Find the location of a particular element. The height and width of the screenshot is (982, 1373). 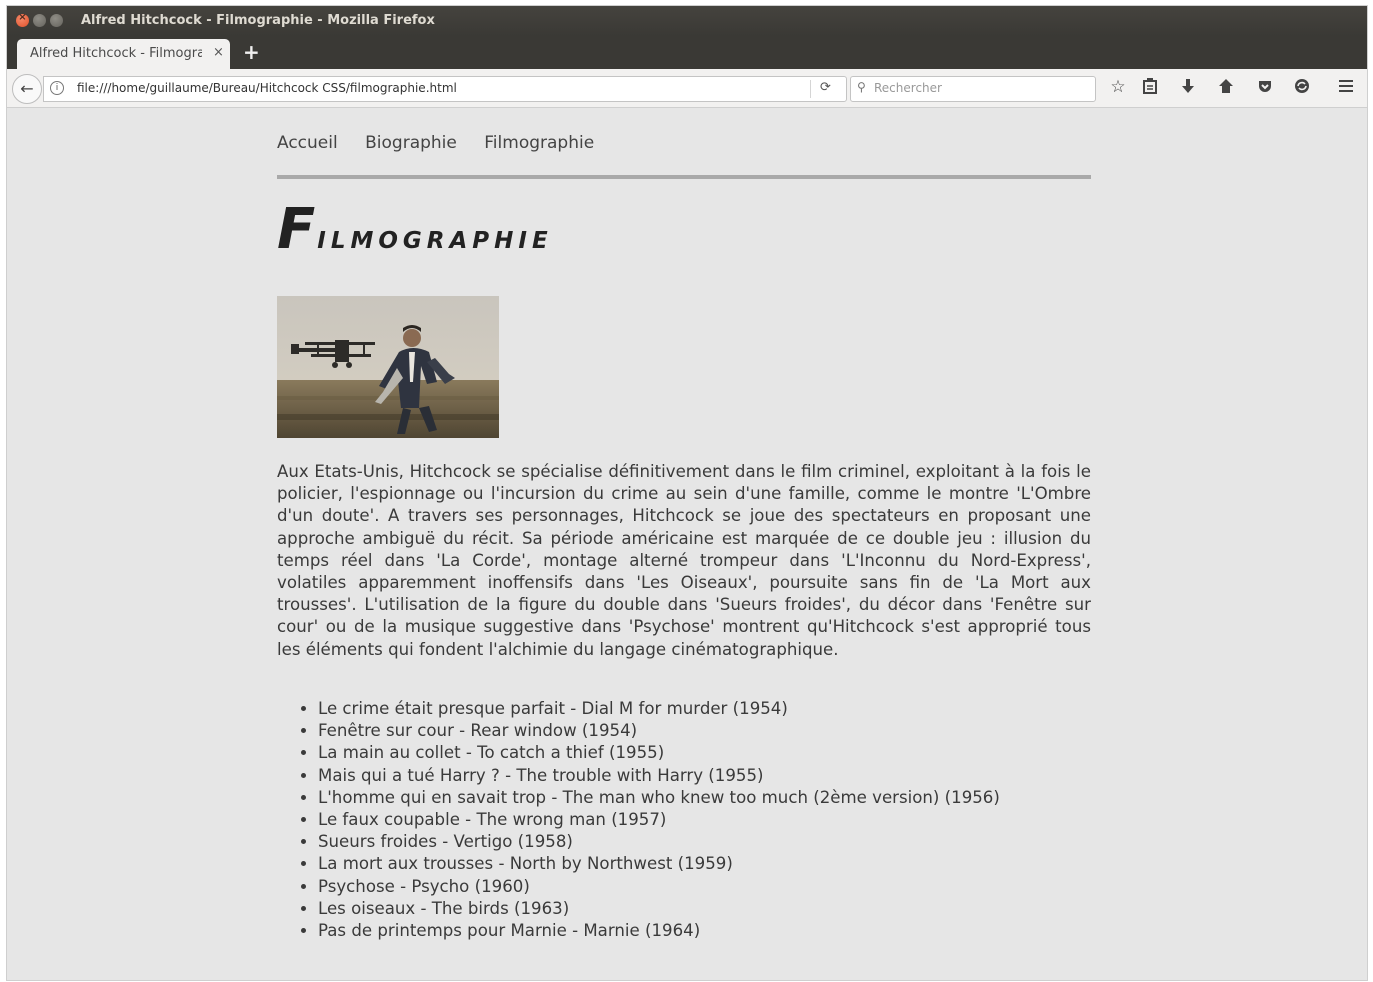

page-title-initial: F is located at coordinates (297, 229).